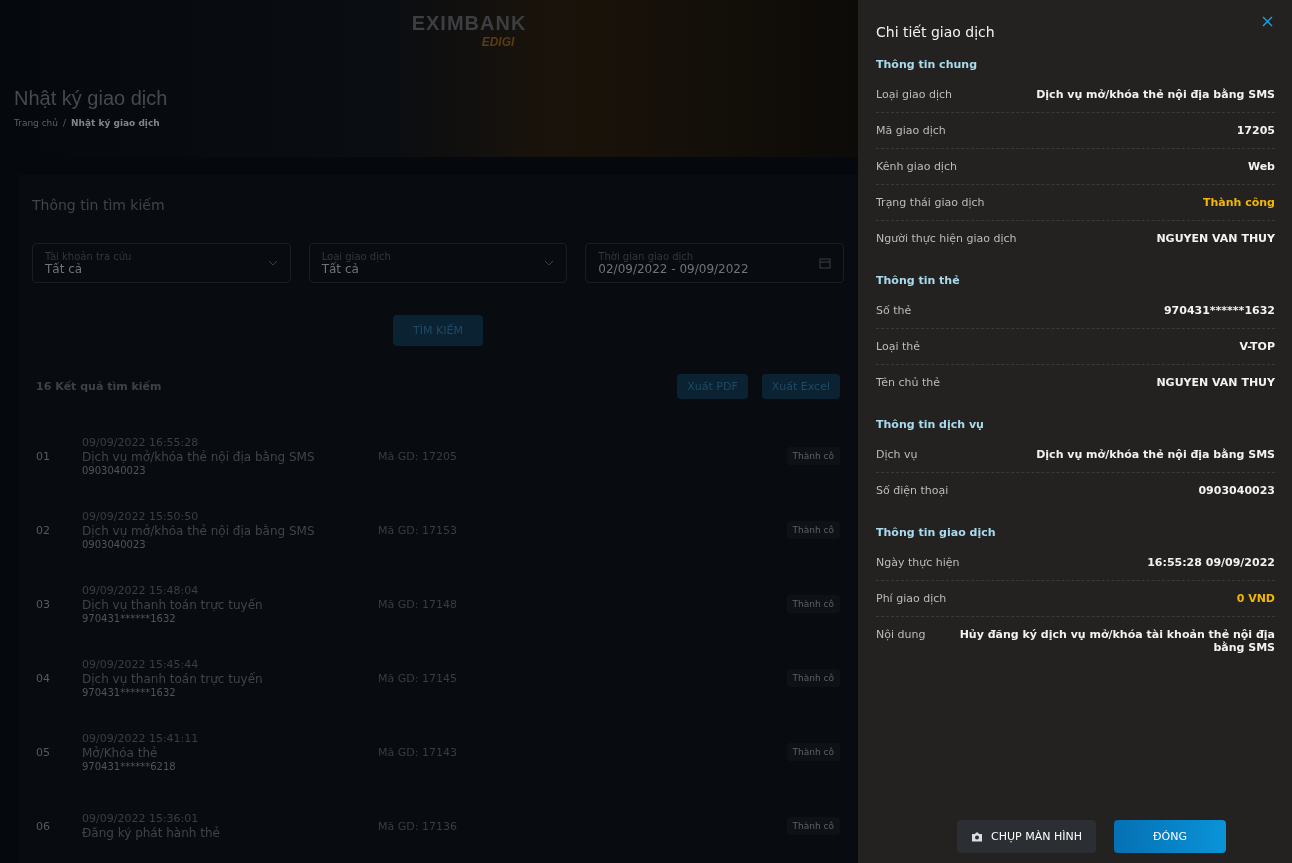 This screenshot has width=1292, height=863. I want to click on detail-label: Dịch vụ, so click(897, 454).